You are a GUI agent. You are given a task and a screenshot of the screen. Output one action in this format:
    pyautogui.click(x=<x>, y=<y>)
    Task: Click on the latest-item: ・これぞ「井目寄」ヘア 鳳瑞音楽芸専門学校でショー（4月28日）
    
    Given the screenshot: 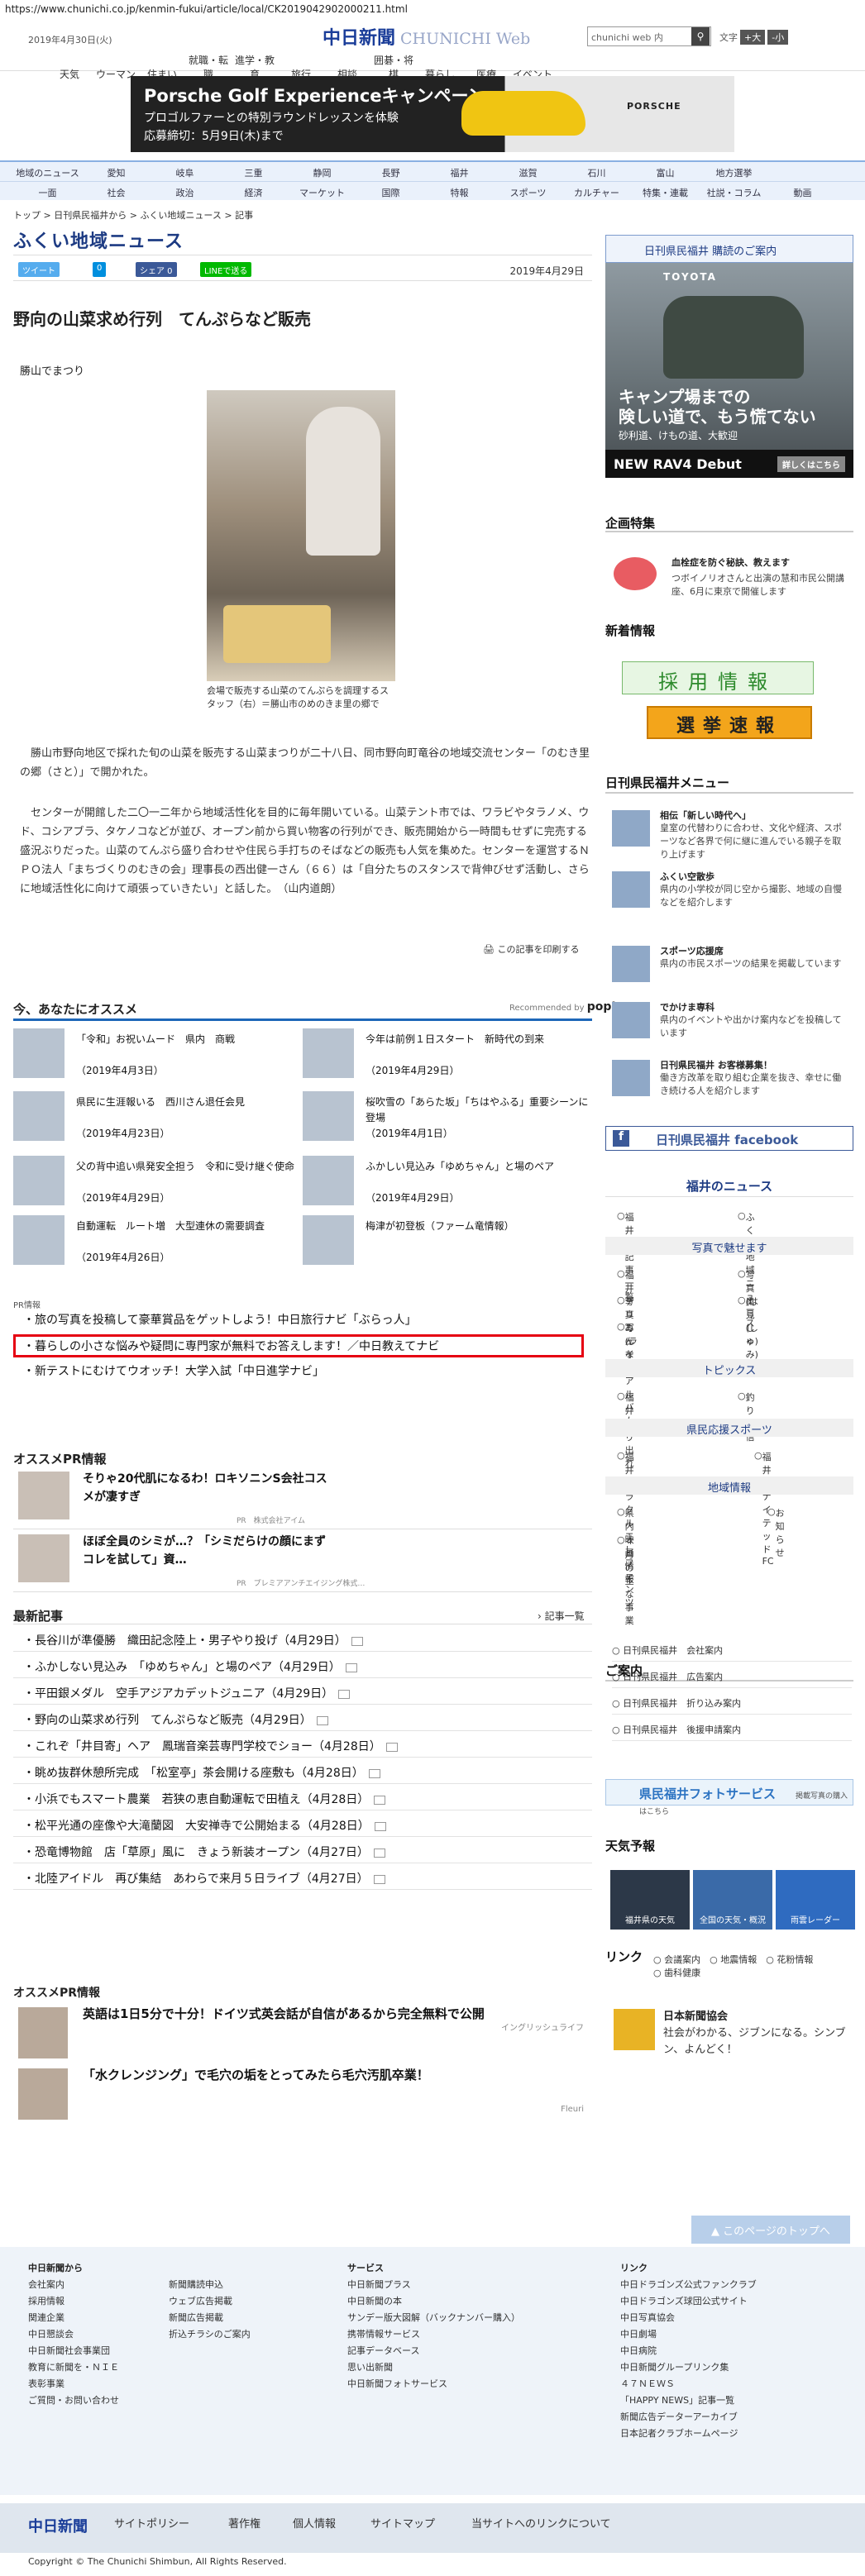 What is the action you would take?
    pyautogui.click(x=302, y=1744)
    